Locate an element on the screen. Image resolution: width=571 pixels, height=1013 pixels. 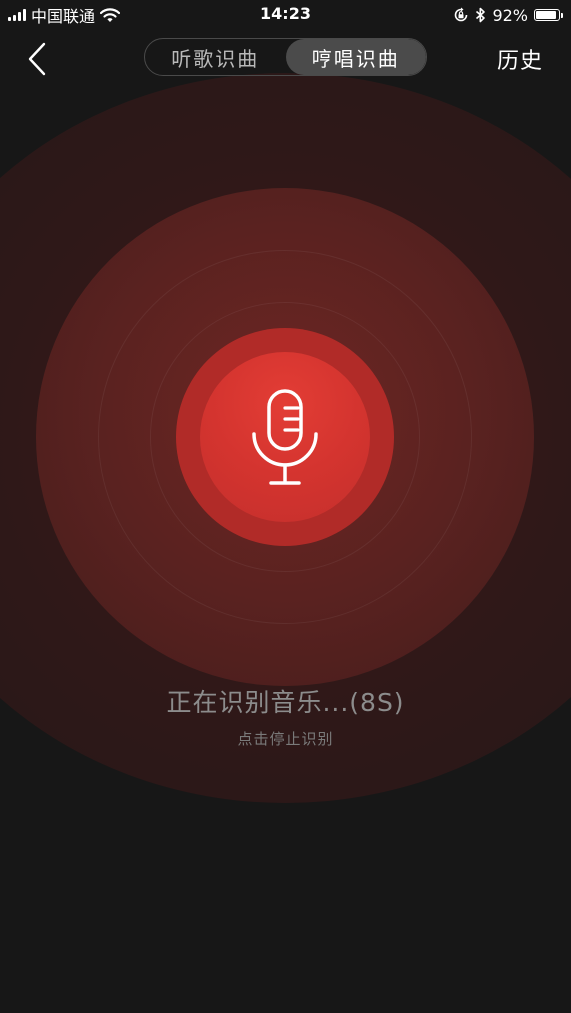
history-button: 历史 is located at coordinates (520, 59).